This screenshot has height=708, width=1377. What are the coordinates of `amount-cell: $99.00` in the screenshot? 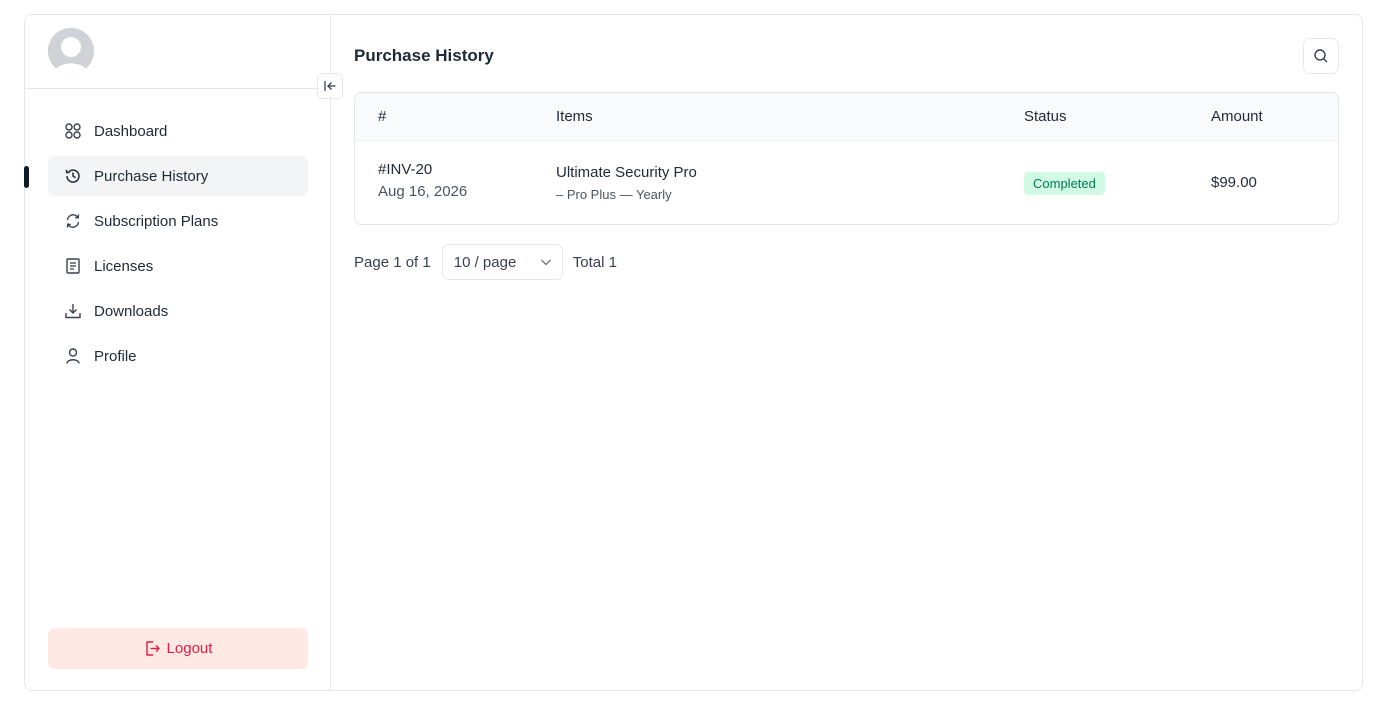 It's located at (1234, 183).